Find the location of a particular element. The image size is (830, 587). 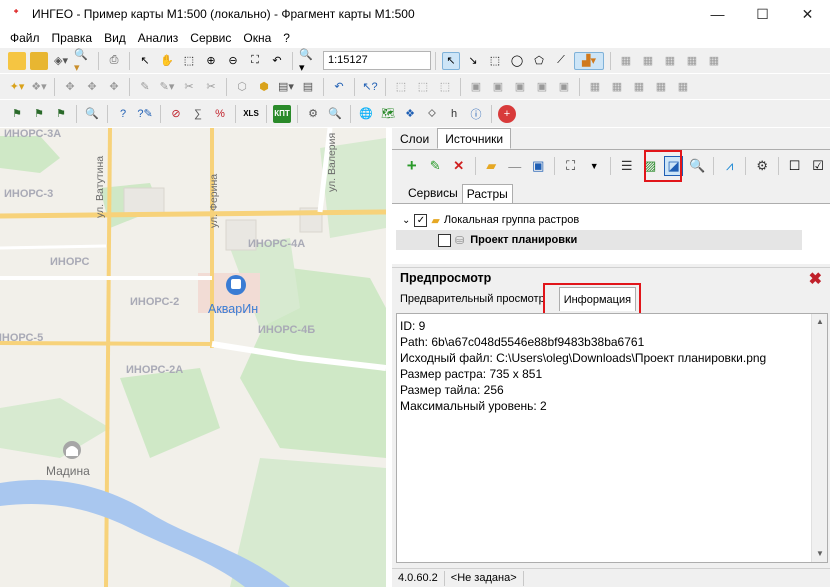

edit-tool-9-icon: ⬢ is located at coordinates (264, 87).